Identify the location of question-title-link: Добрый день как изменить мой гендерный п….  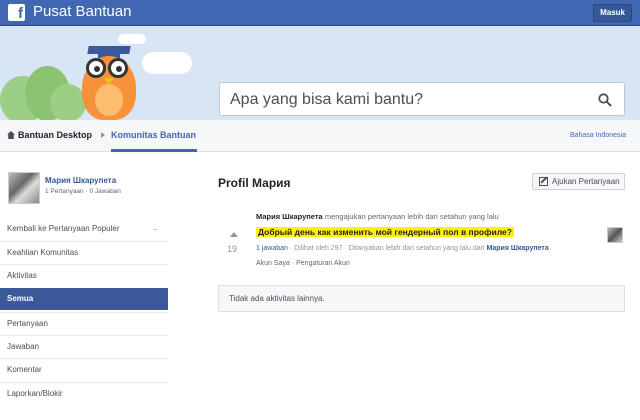
(385, 232).